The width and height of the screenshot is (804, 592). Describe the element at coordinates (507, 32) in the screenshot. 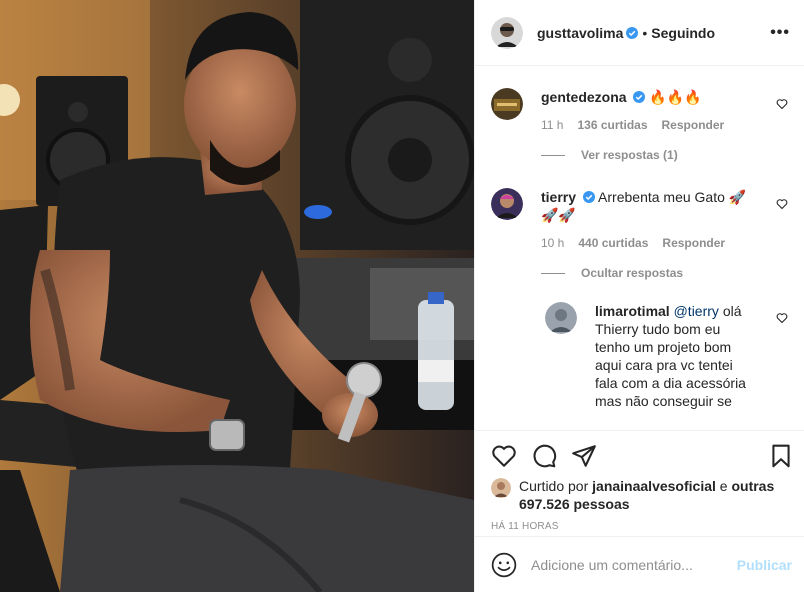

I see `author-avatar` at that location.